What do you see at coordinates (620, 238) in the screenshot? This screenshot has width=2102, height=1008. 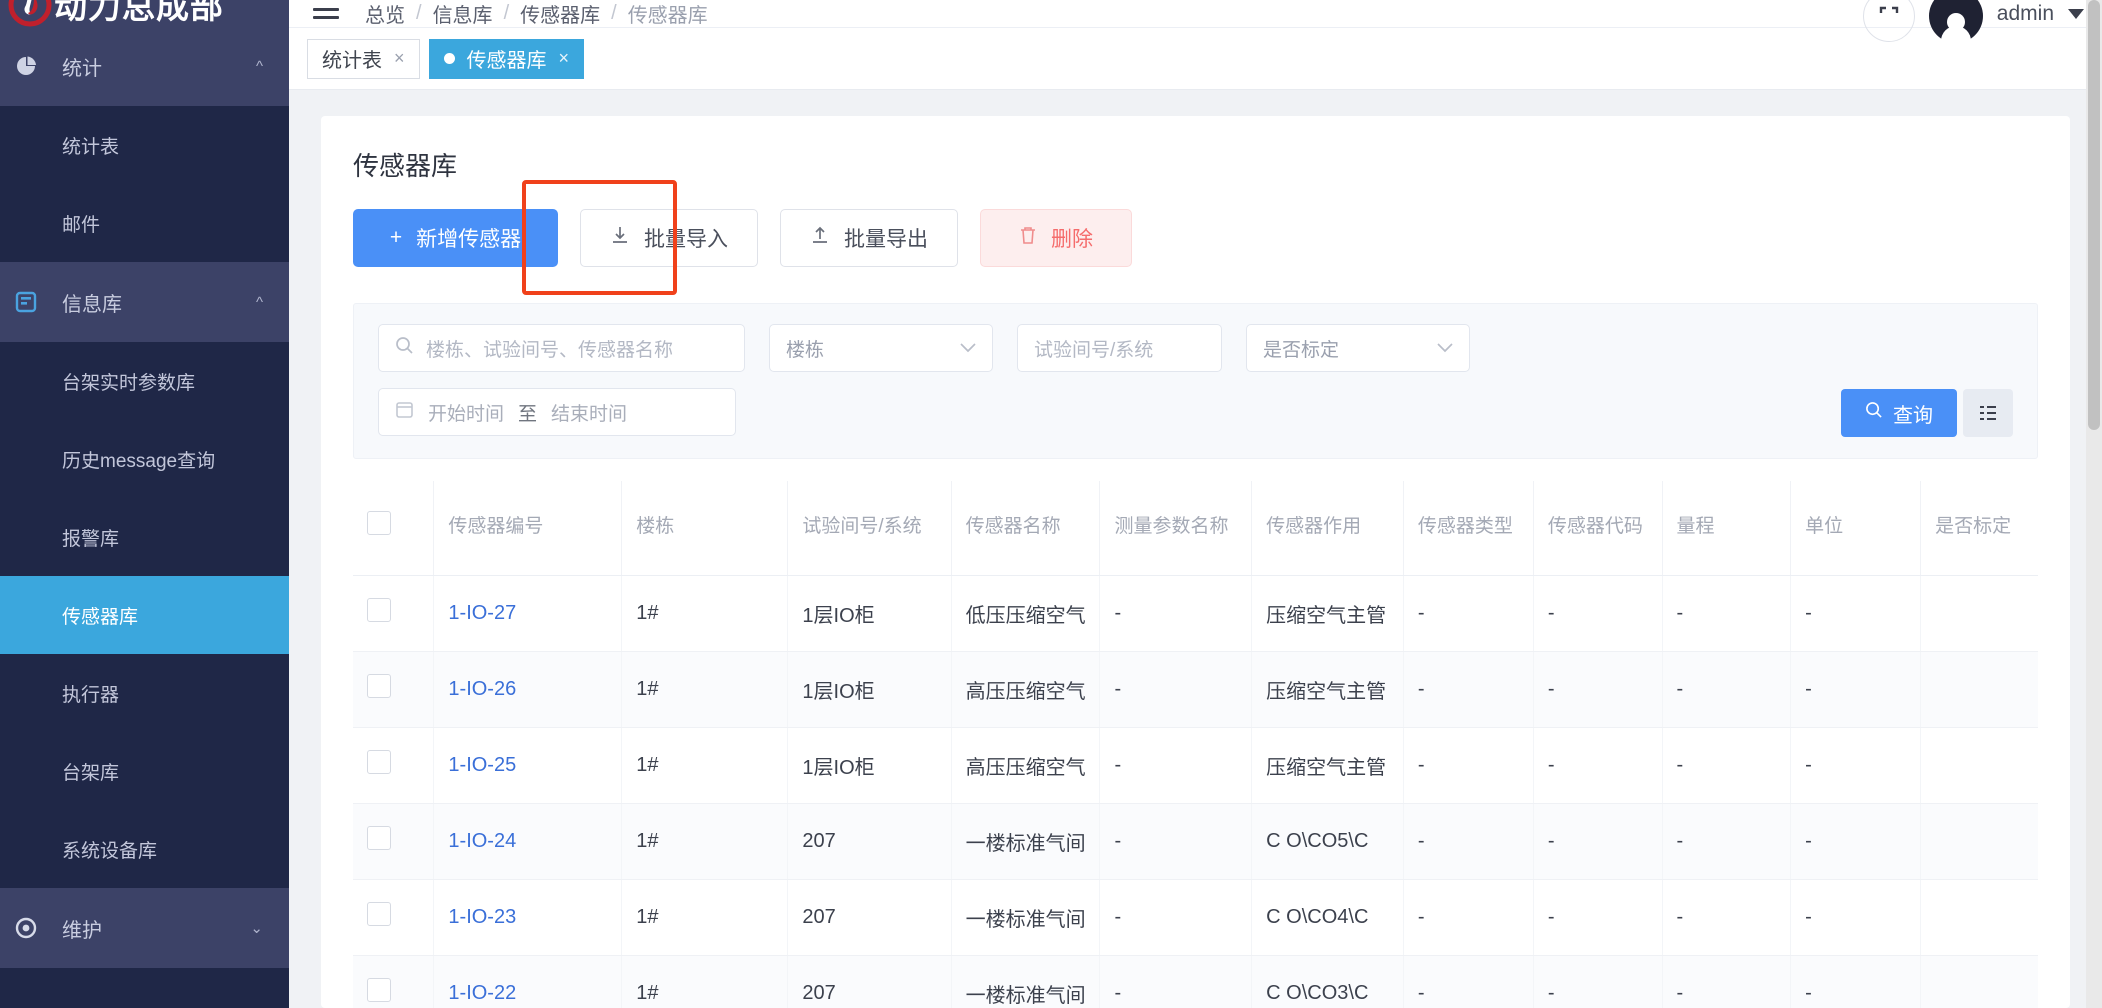 I see `download-icon` at bounding box center [620, 238].